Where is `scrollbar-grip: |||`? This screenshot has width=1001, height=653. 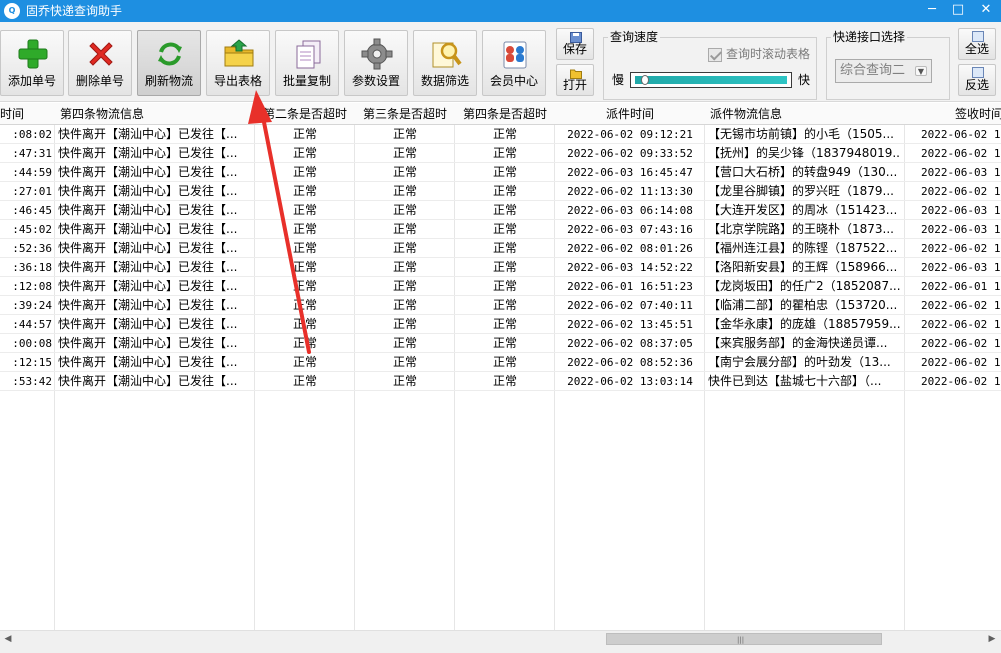
scrollbar-grip: ||| is located at coordinates (740, 640).